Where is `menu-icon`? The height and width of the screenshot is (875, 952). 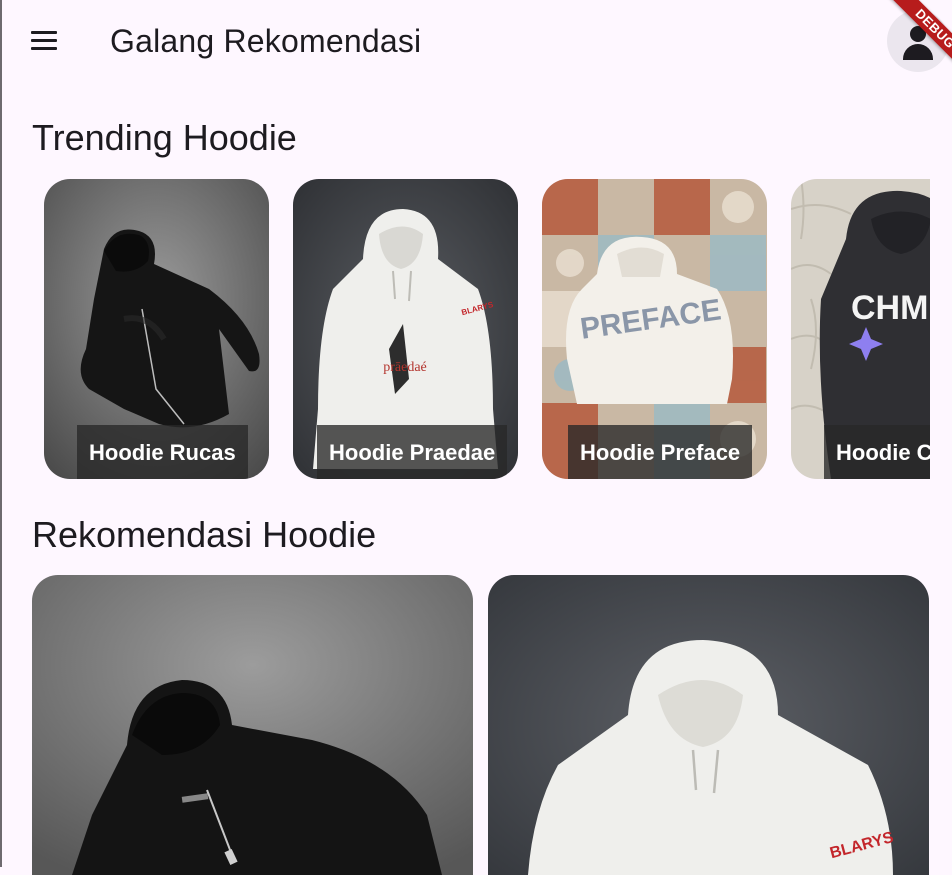
menu-icon is located at coordinates (44, 42).